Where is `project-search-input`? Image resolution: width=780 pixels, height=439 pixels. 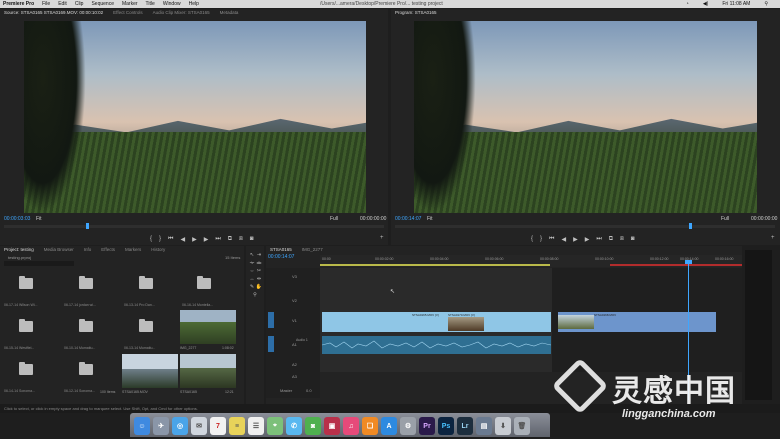 project-search-input is located at coordinates (39, 263).